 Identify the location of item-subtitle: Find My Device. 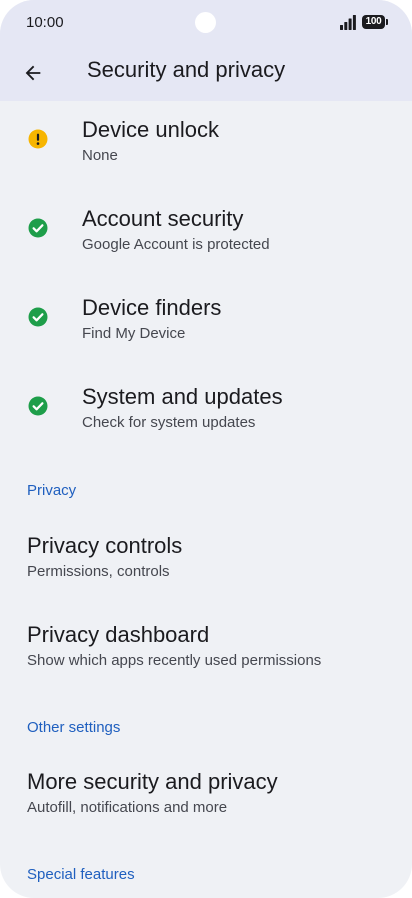
(134, 333).